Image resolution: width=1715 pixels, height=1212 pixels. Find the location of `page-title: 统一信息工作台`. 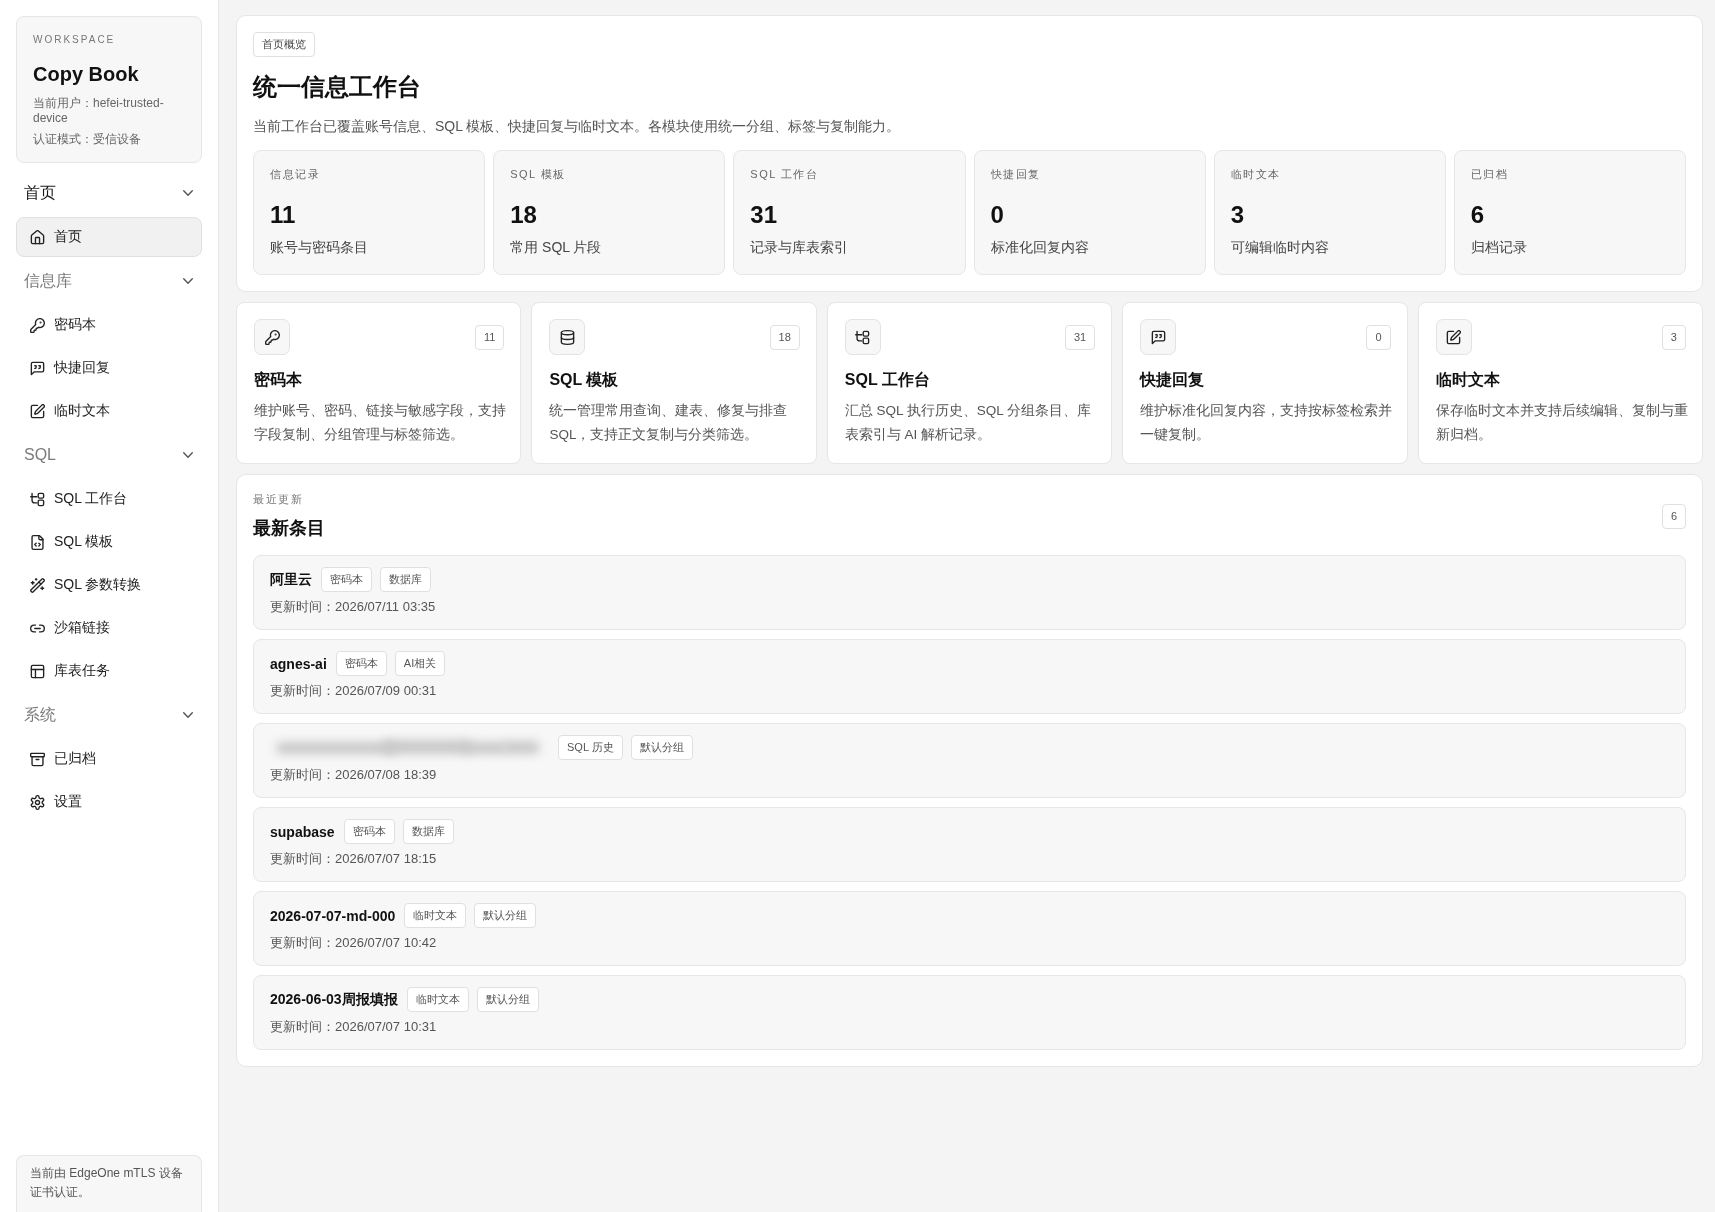

page-title: 统一信息工作台 is located at coordinates (337, 87).